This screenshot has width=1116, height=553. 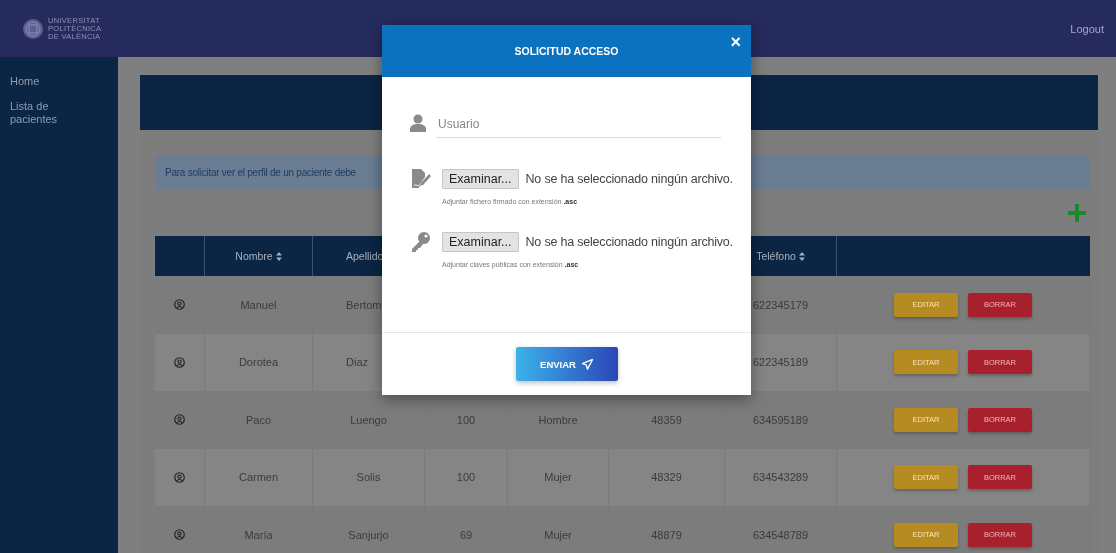 What do you see at coordinates (368, 534) in the screenshot?
I see `table-cell: Sanjurjo` at bounding box center [368, 534].